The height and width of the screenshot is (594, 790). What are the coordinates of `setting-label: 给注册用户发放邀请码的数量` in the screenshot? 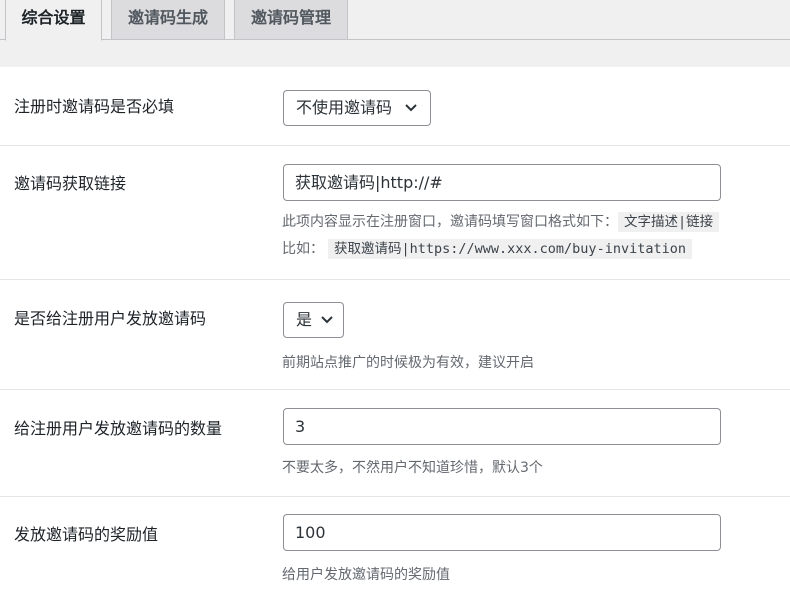 It's located at (118, 428).